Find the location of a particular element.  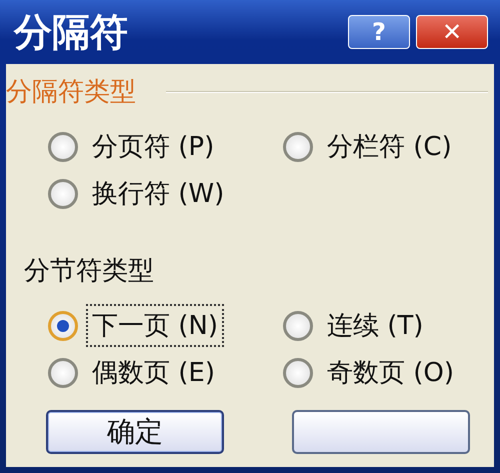

group-title: 分节符类型 is located at coordinates (89, 271).